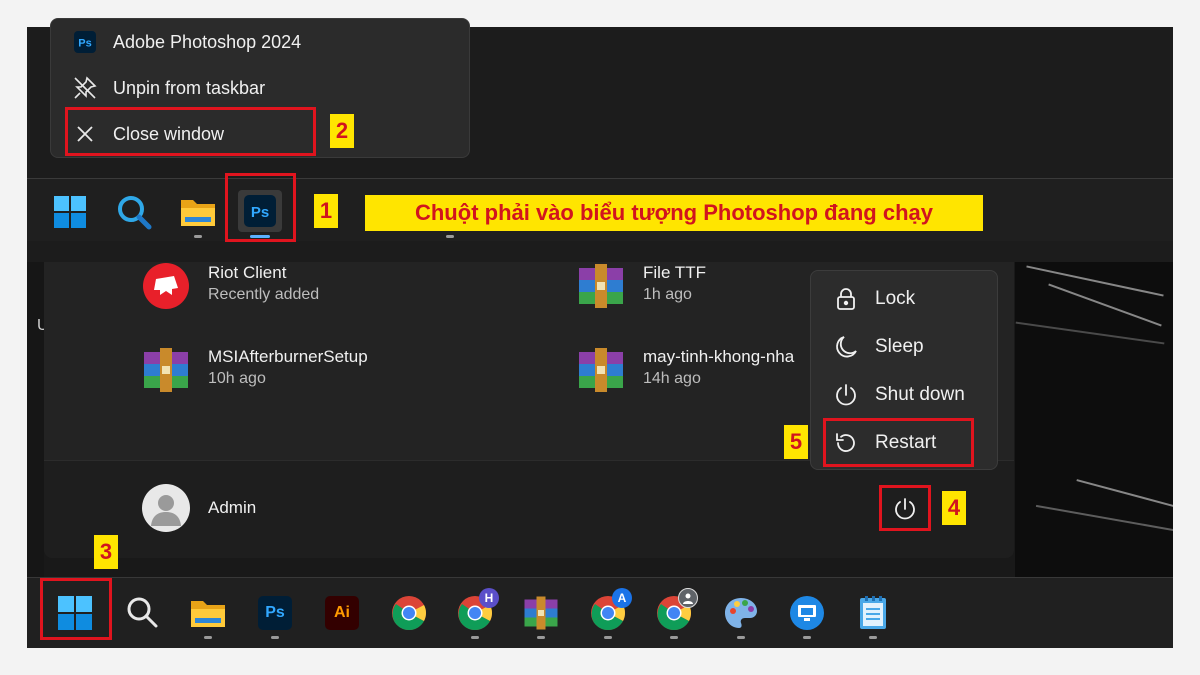  I want to click on app-time: 1h ago, so click(667, 294).